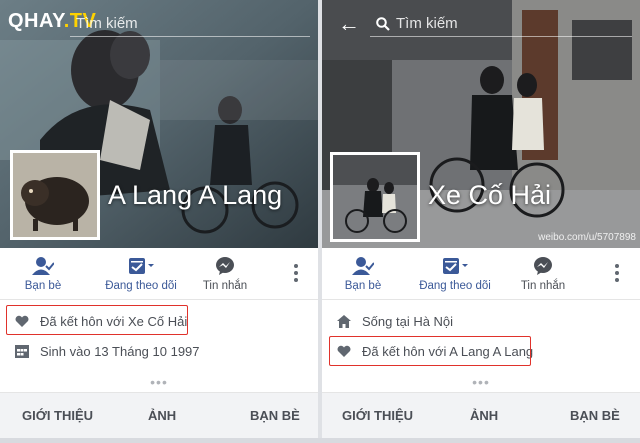 Image resolution: width=640 pixels, height=443 pixels. I want to click on info-row-birthday: Sinh vào 13 Tháng 10 1997, so click(107, 351).